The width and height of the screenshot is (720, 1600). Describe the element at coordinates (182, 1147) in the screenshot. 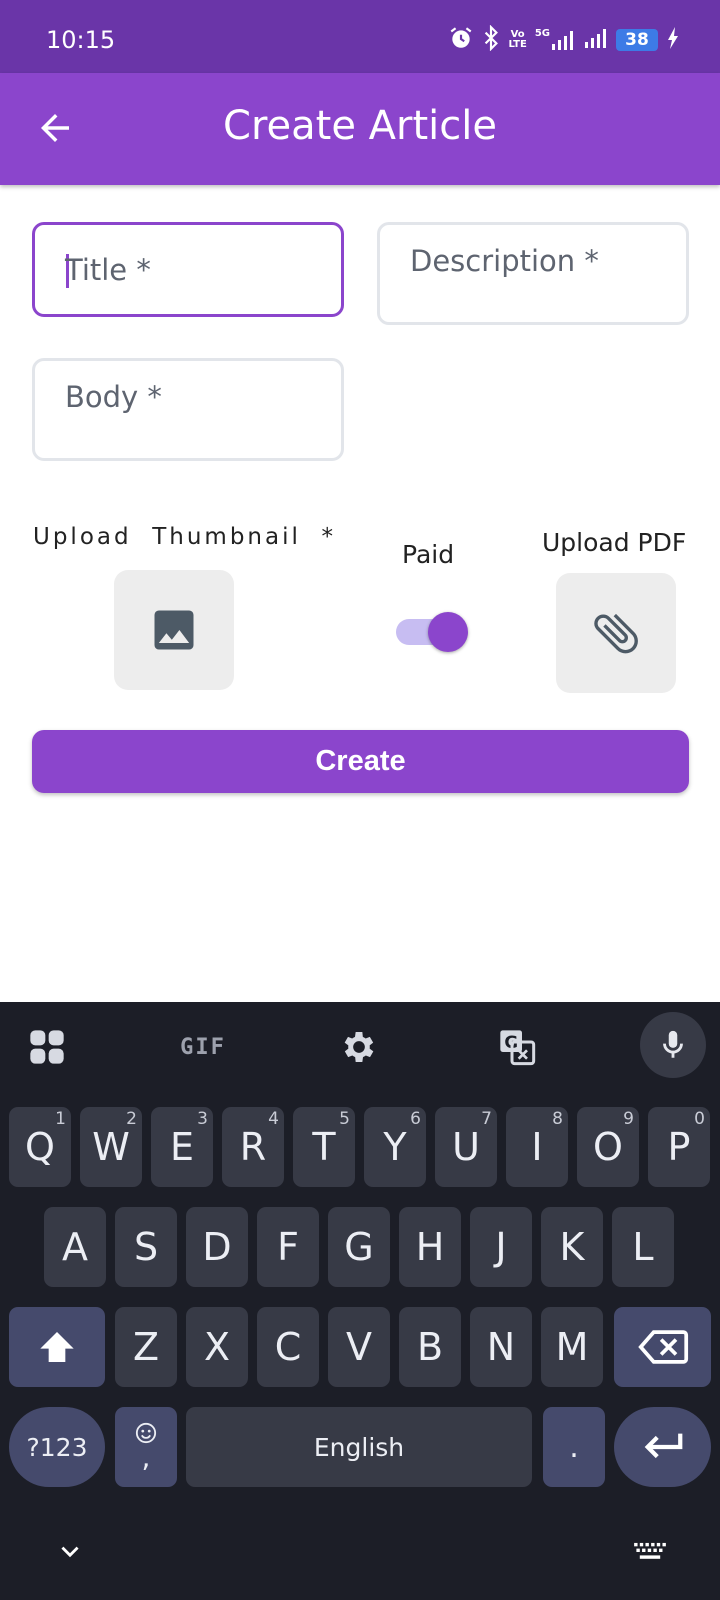

I see `key-e: E3` at that location.